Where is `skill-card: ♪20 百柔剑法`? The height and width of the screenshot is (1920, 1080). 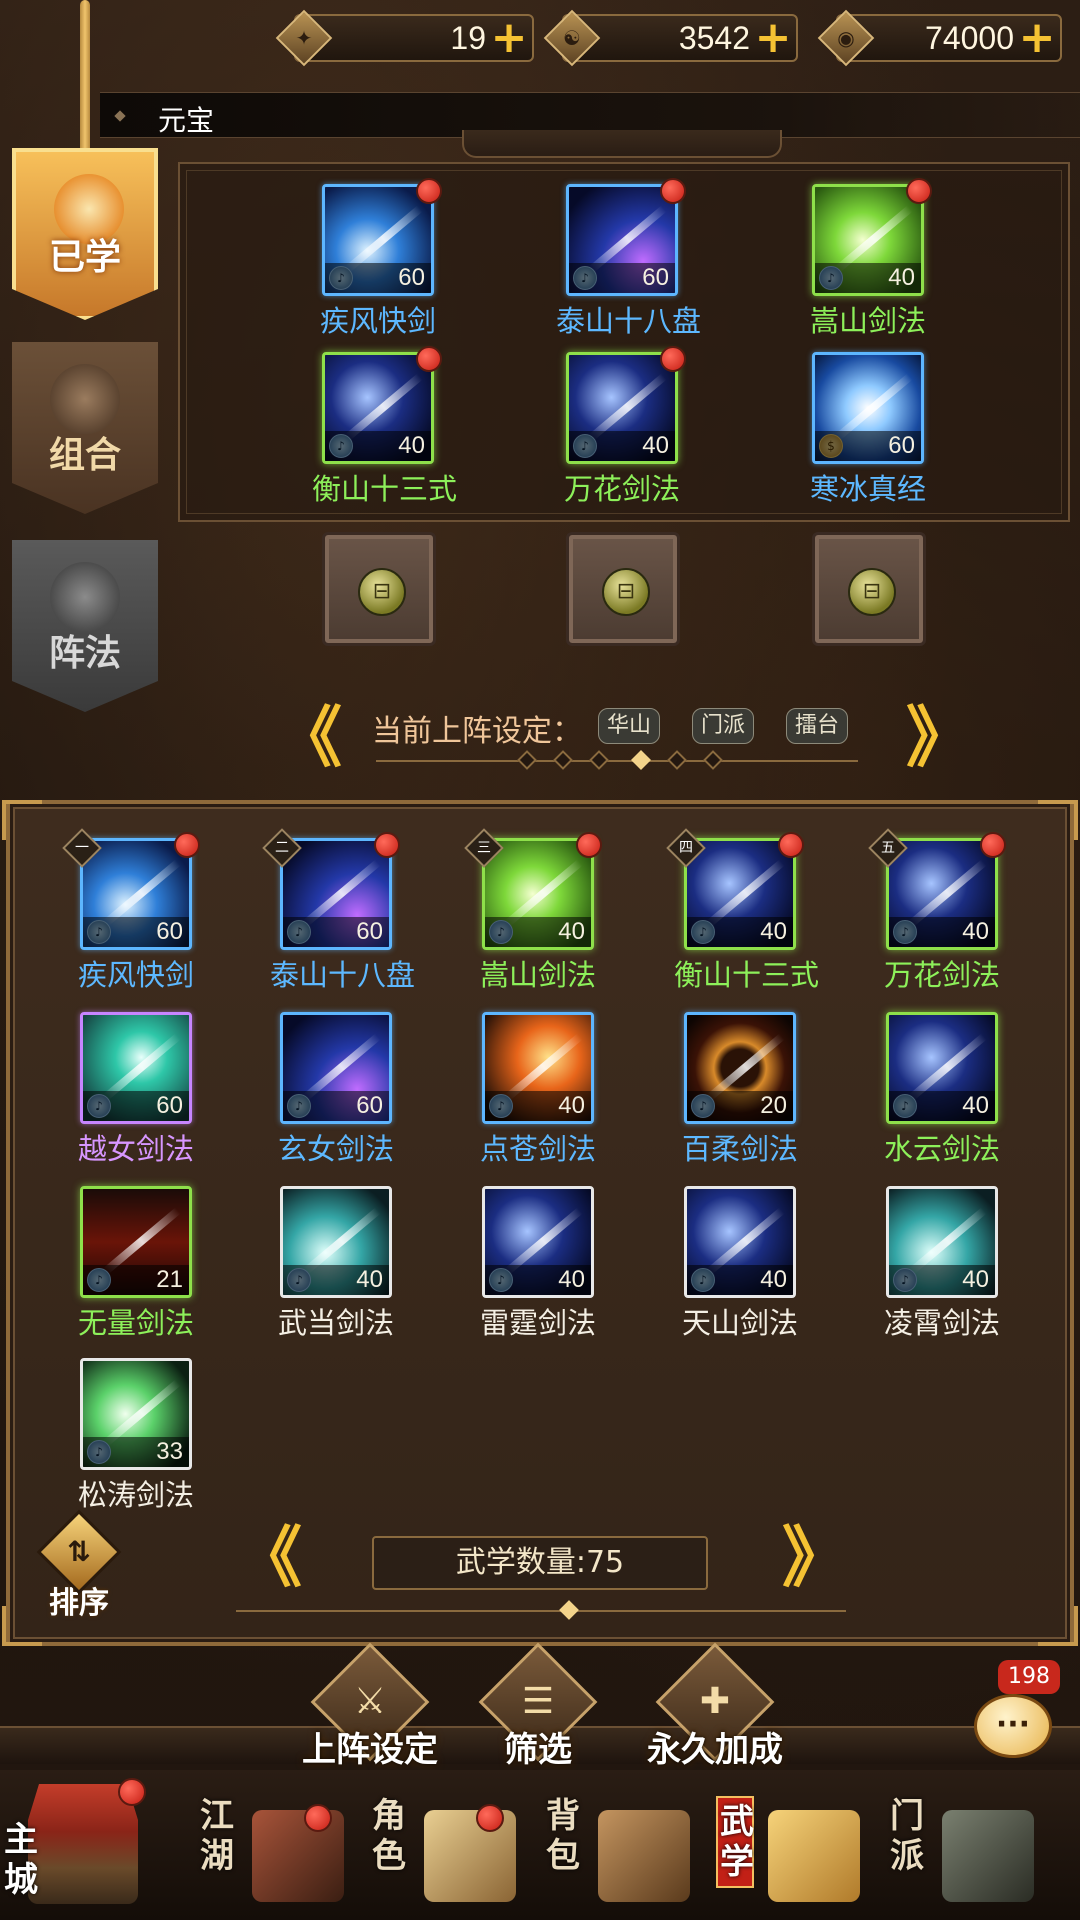 skill-card: ♪20 百柔剑法 is located at coordinates (740, 1090).